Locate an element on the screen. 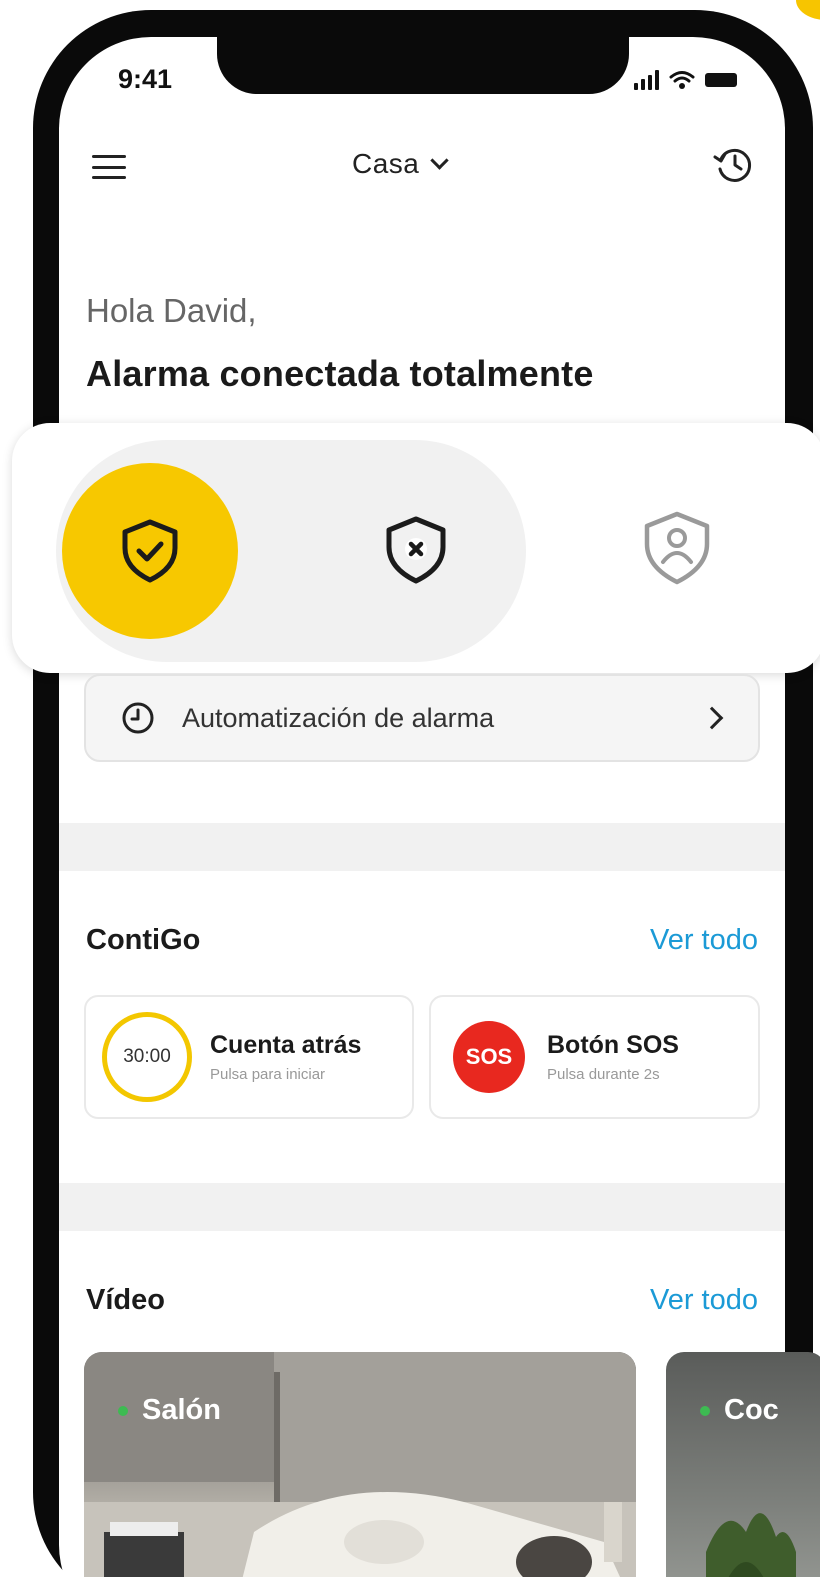 The image size is (820, 1577). countdown-text: Cuenta atrás Pulsa para iniciar is located at coordinates (285, 1057).